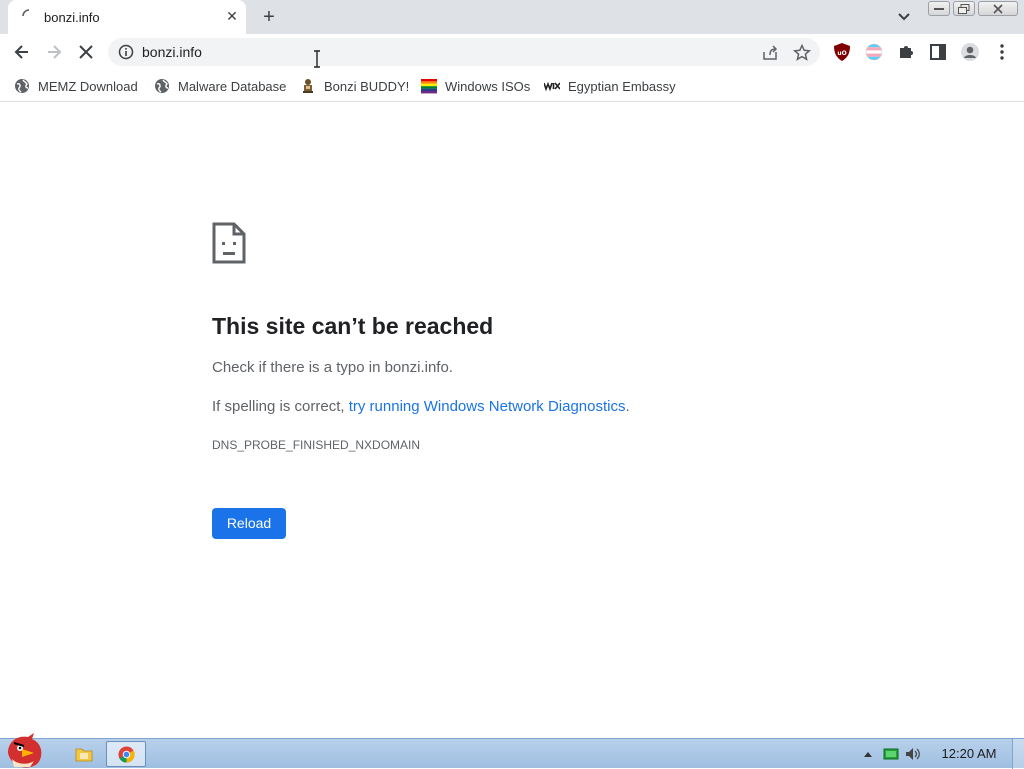  I want to click on bonzi-icon, so click(308, 86).